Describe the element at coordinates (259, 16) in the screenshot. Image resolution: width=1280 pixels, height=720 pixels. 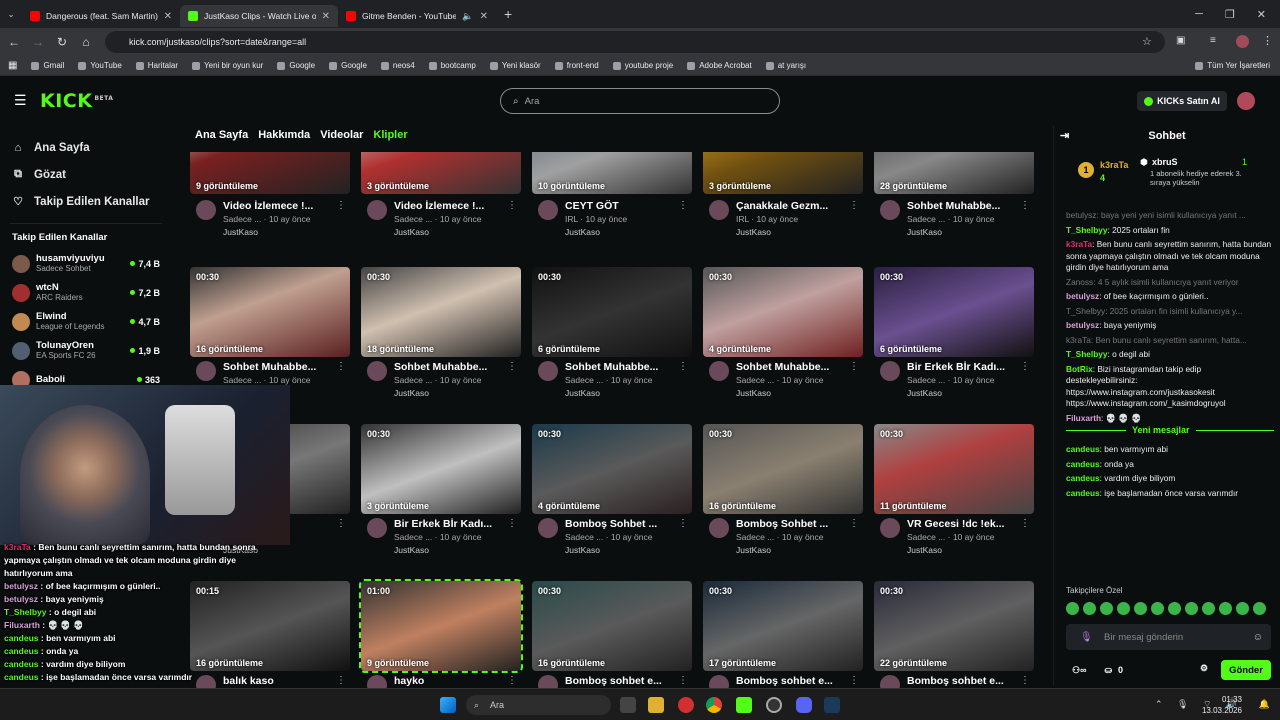
I see `browser-tab-kick: JustKaso Clips - Watch Live on ✕` at that location.